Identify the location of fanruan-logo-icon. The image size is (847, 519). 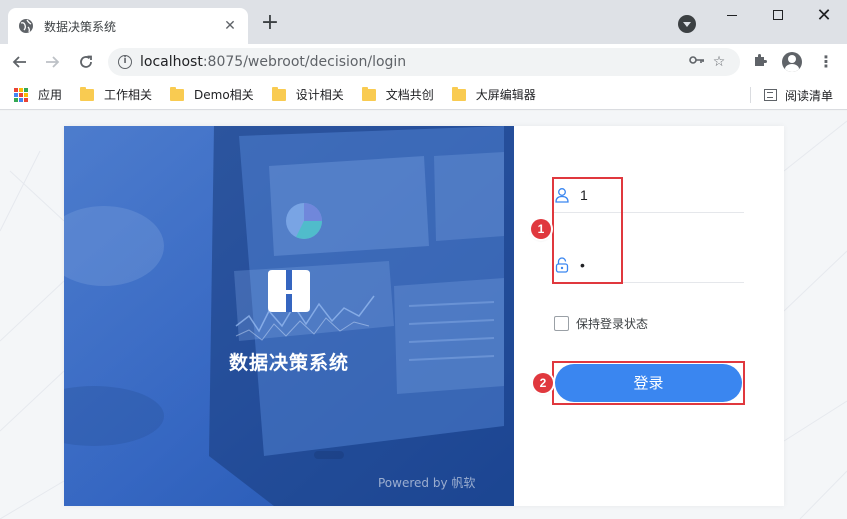
(289, 291).